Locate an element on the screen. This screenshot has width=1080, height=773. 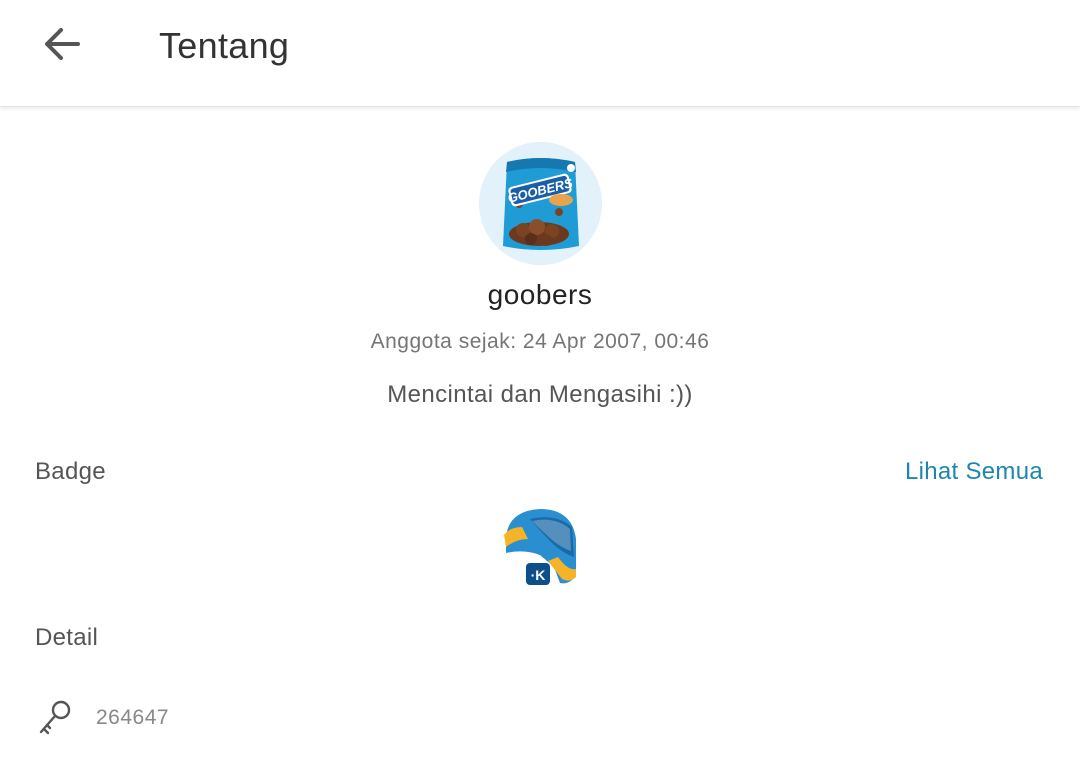
svg-text: ·K is located at coordinates (538, 575).